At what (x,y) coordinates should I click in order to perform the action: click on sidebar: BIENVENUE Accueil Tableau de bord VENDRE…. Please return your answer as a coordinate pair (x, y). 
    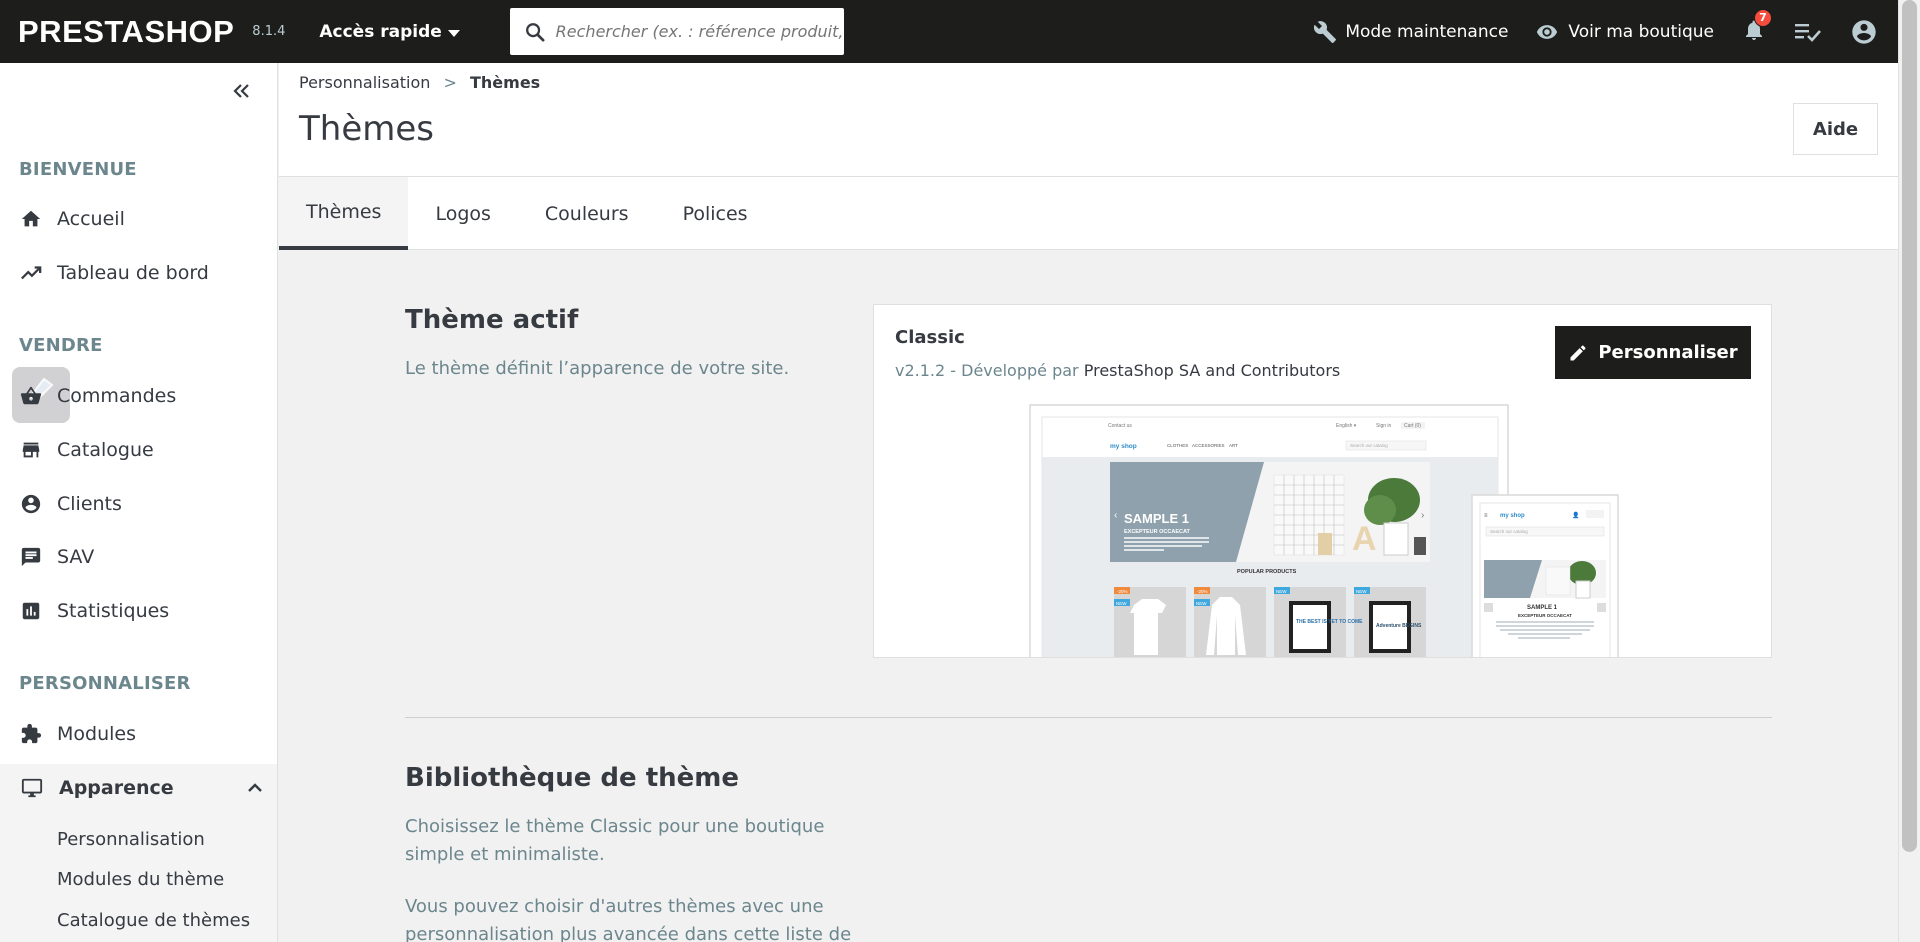
    Looking at the image, I should click on (139, 502).